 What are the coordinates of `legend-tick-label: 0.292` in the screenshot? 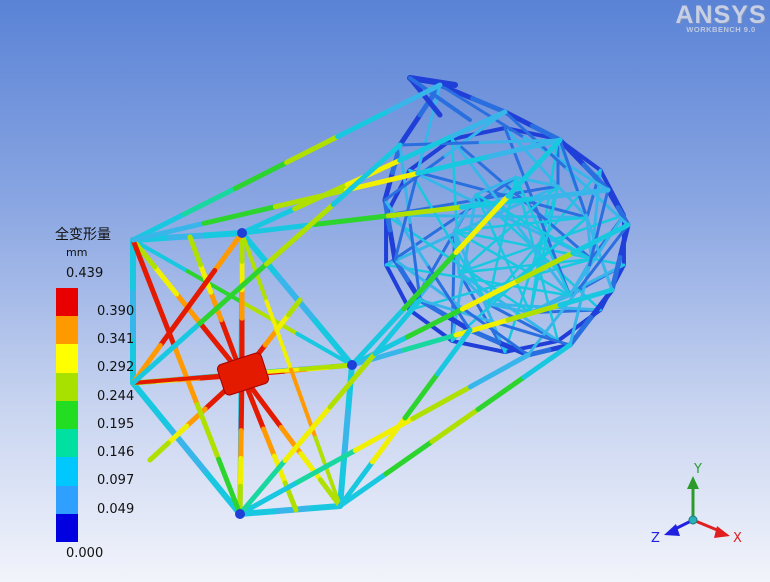 It's located at (116, 368).